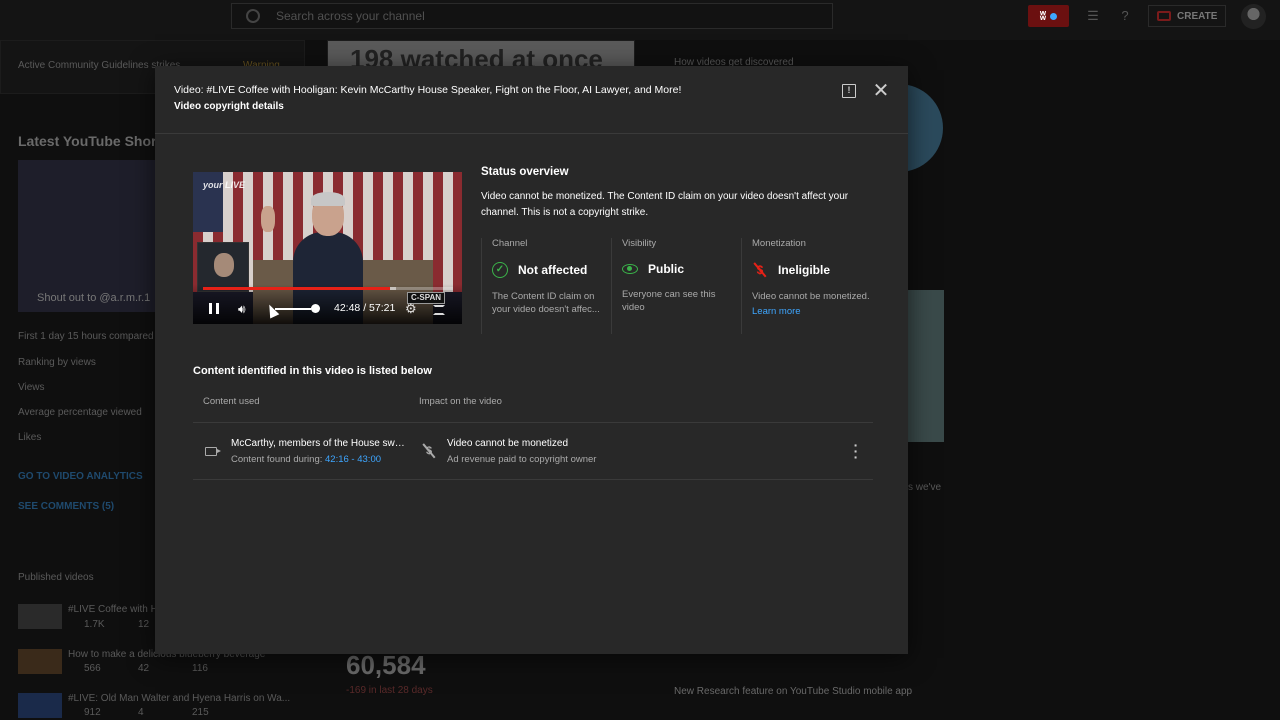 The width and height of the screenshot is (1280, 720). What do you see at coordinates (327, 304) in the screenshot?
I see `controls-gradient` at bounding box center [327, 304].